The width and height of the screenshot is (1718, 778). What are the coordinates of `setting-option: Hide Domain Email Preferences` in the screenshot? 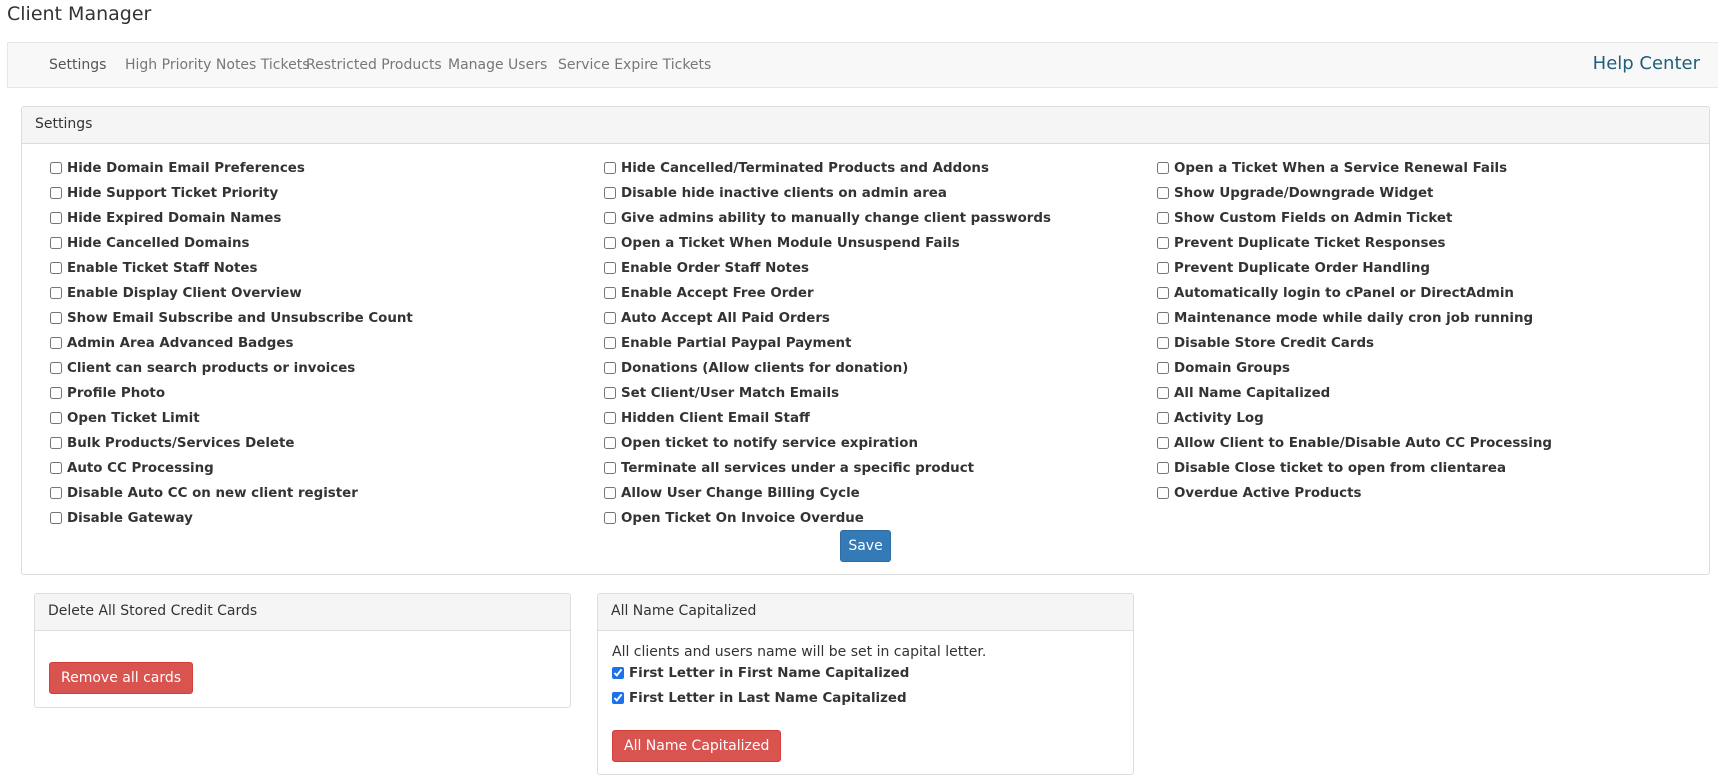 It's located at (230, 173).